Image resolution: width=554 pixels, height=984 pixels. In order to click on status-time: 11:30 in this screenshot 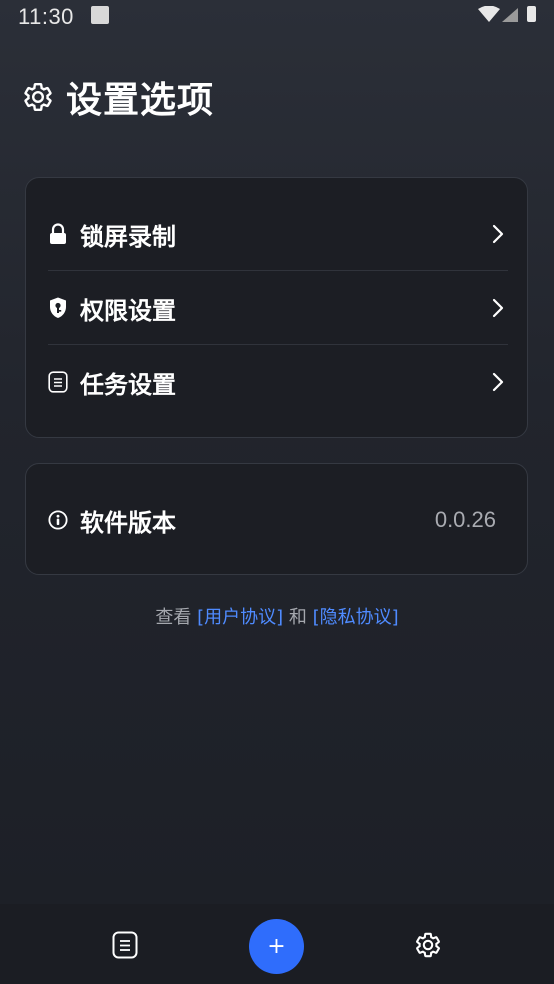, I will do `click(46, 16)`.